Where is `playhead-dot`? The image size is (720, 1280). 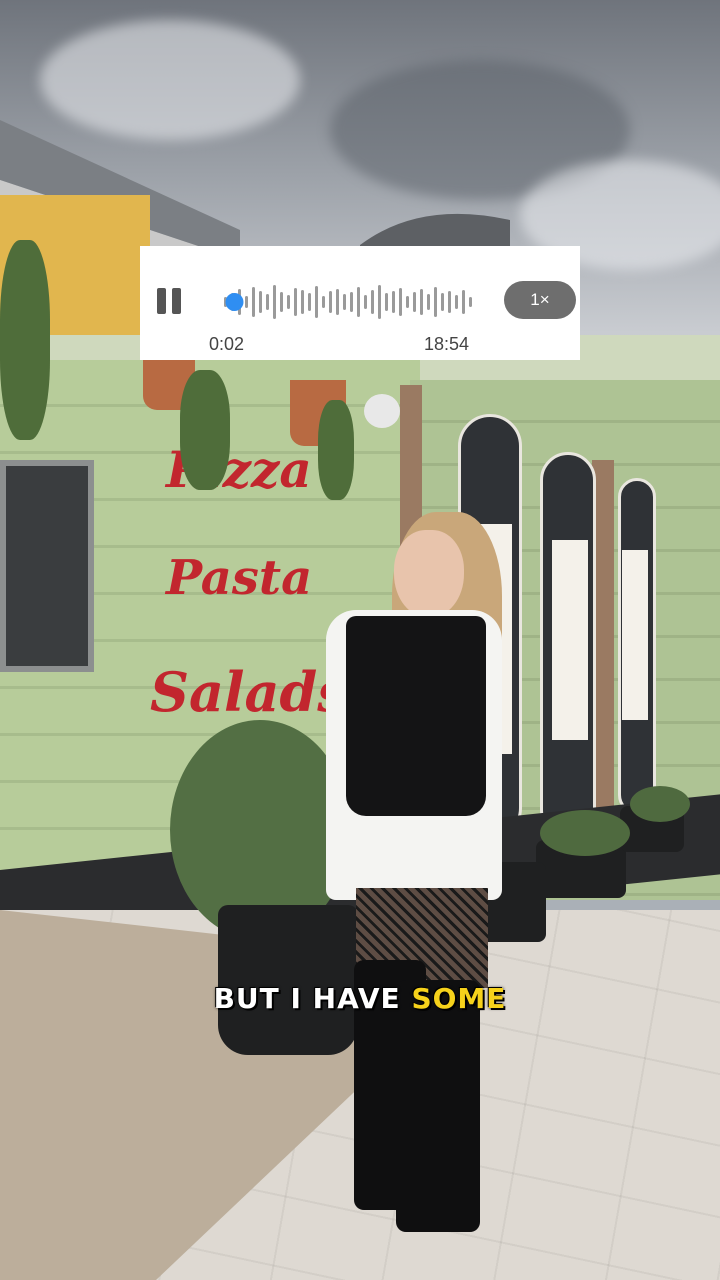 playhead-dot is located at coordinates (234, 302).